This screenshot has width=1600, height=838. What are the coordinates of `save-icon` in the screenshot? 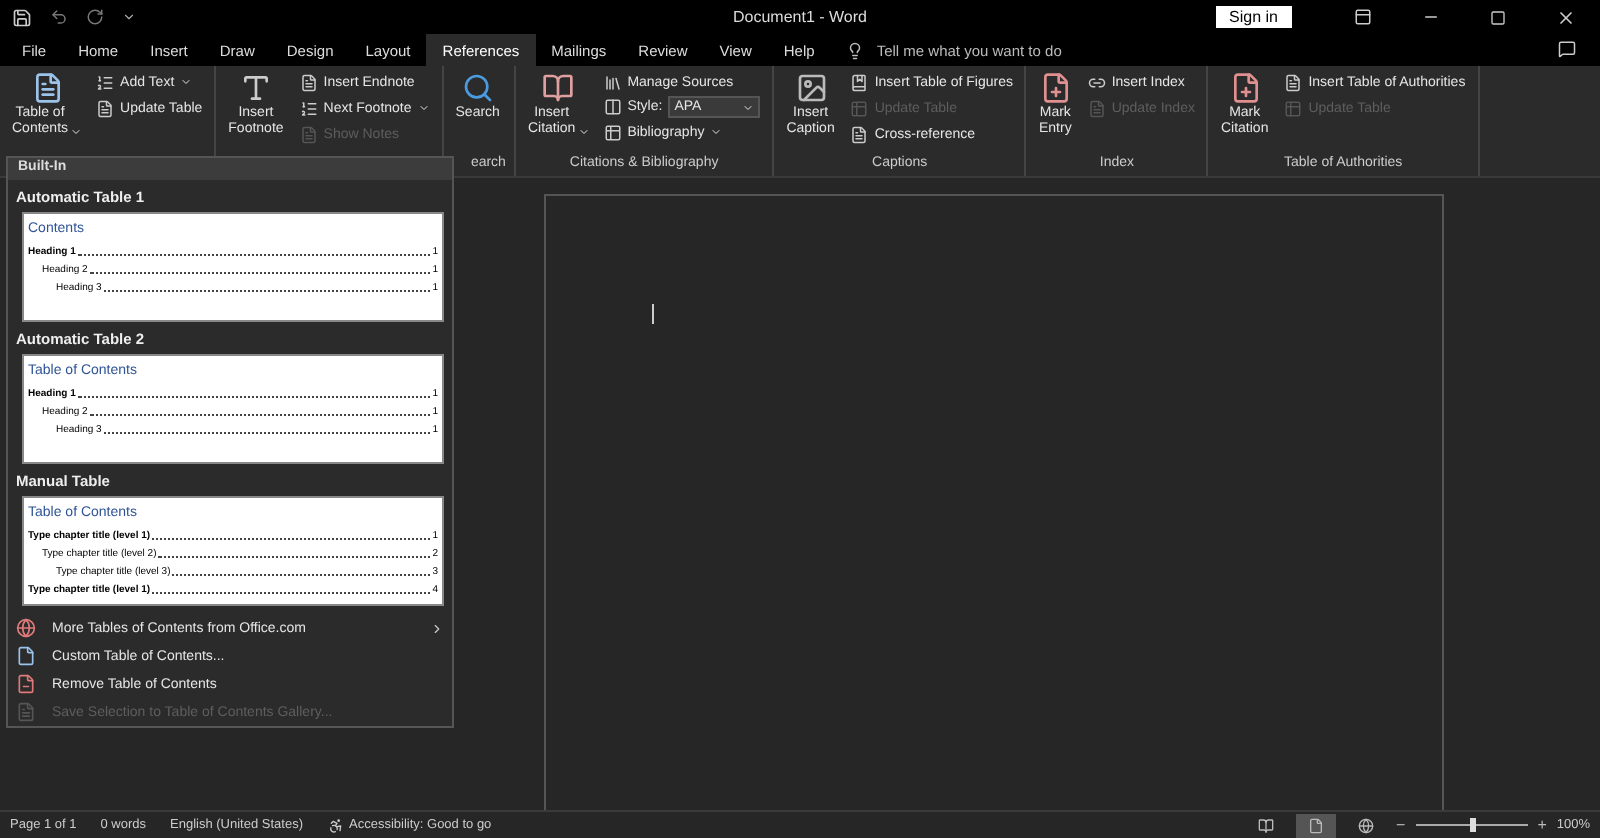 It's located at (22, 17).